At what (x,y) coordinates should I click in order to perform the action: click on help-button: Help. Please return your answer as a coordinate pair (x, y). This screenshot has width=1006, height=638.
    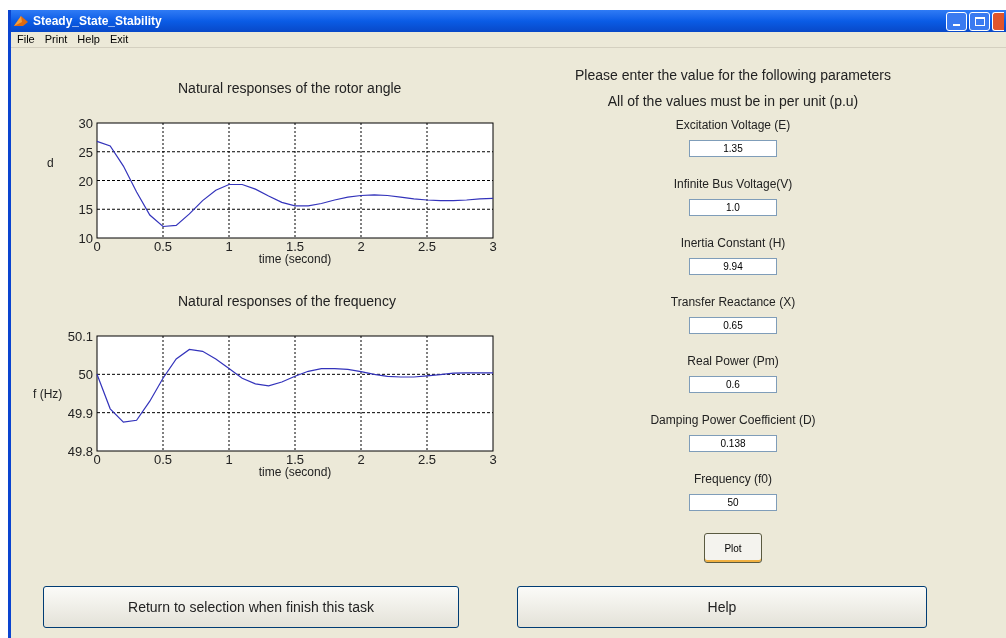
    Looking at the image, I should click on (722, 607).